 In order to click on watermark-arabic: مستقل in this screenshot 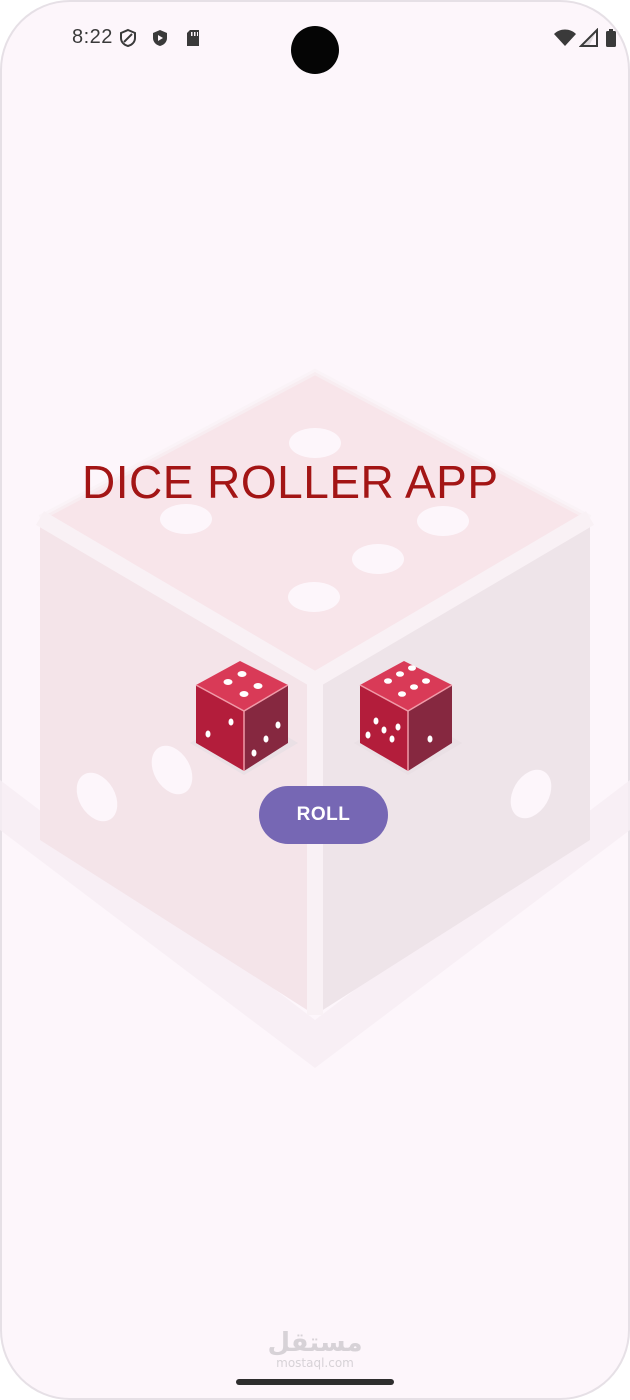, I will do `click(315, 1343)`.